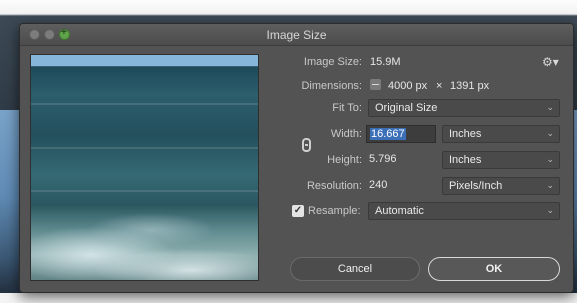  I want to click on resolution-unit-value: Pixels/Inch, so click(476, 186).